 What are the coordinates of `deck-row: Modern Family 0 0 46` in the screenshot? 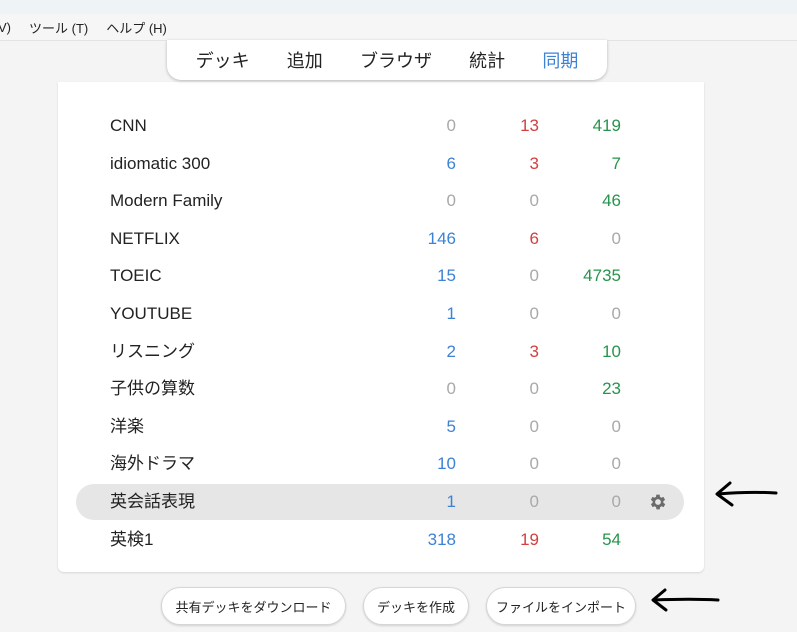 It's located at (380, 201).